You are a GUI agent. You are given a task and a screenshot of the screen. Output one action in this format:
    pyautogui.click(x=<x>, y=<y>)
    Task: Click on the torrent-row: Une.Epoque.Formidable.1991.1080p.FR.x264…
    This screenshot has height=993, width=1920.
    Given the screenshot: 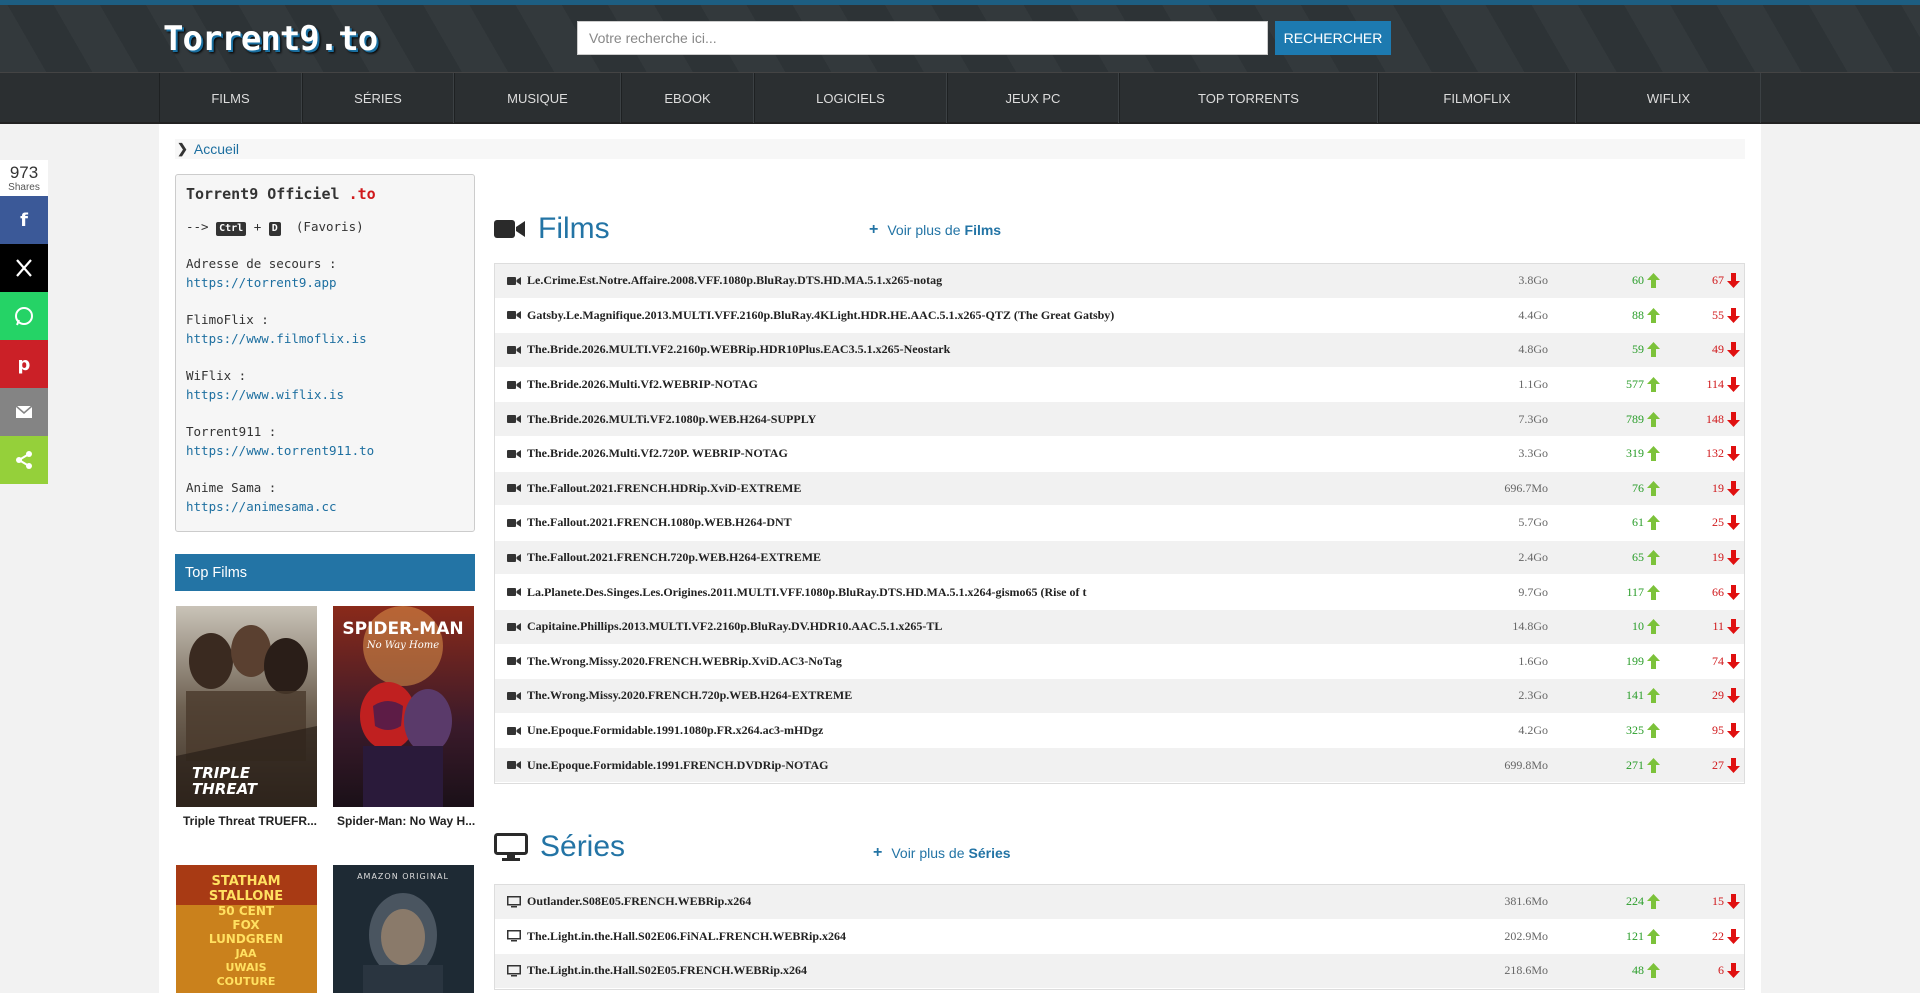 What is the action you would take?
    pyautogui.click(x=1119, y=731)
    